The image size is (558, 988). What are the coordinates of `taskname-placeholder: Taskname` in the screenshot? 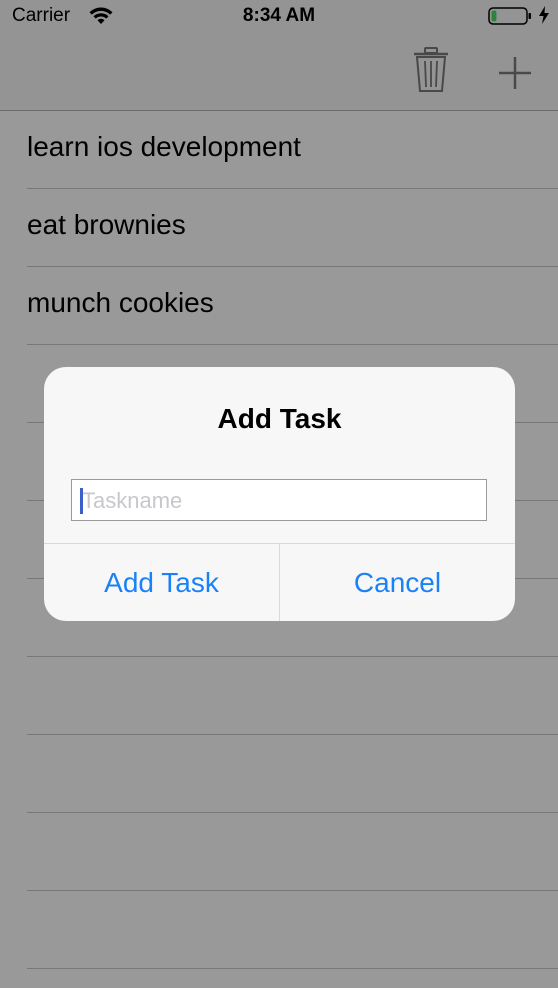 It's located at (132, 500).